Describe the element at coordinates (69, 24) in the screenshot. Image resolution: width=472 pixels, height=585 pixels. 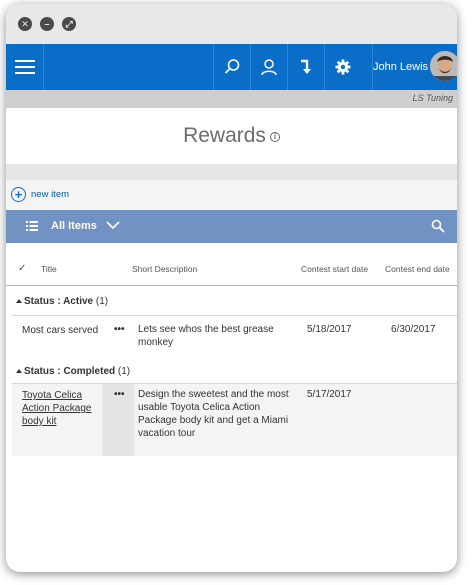
I see `window-expand-button: ⤢` at that location.